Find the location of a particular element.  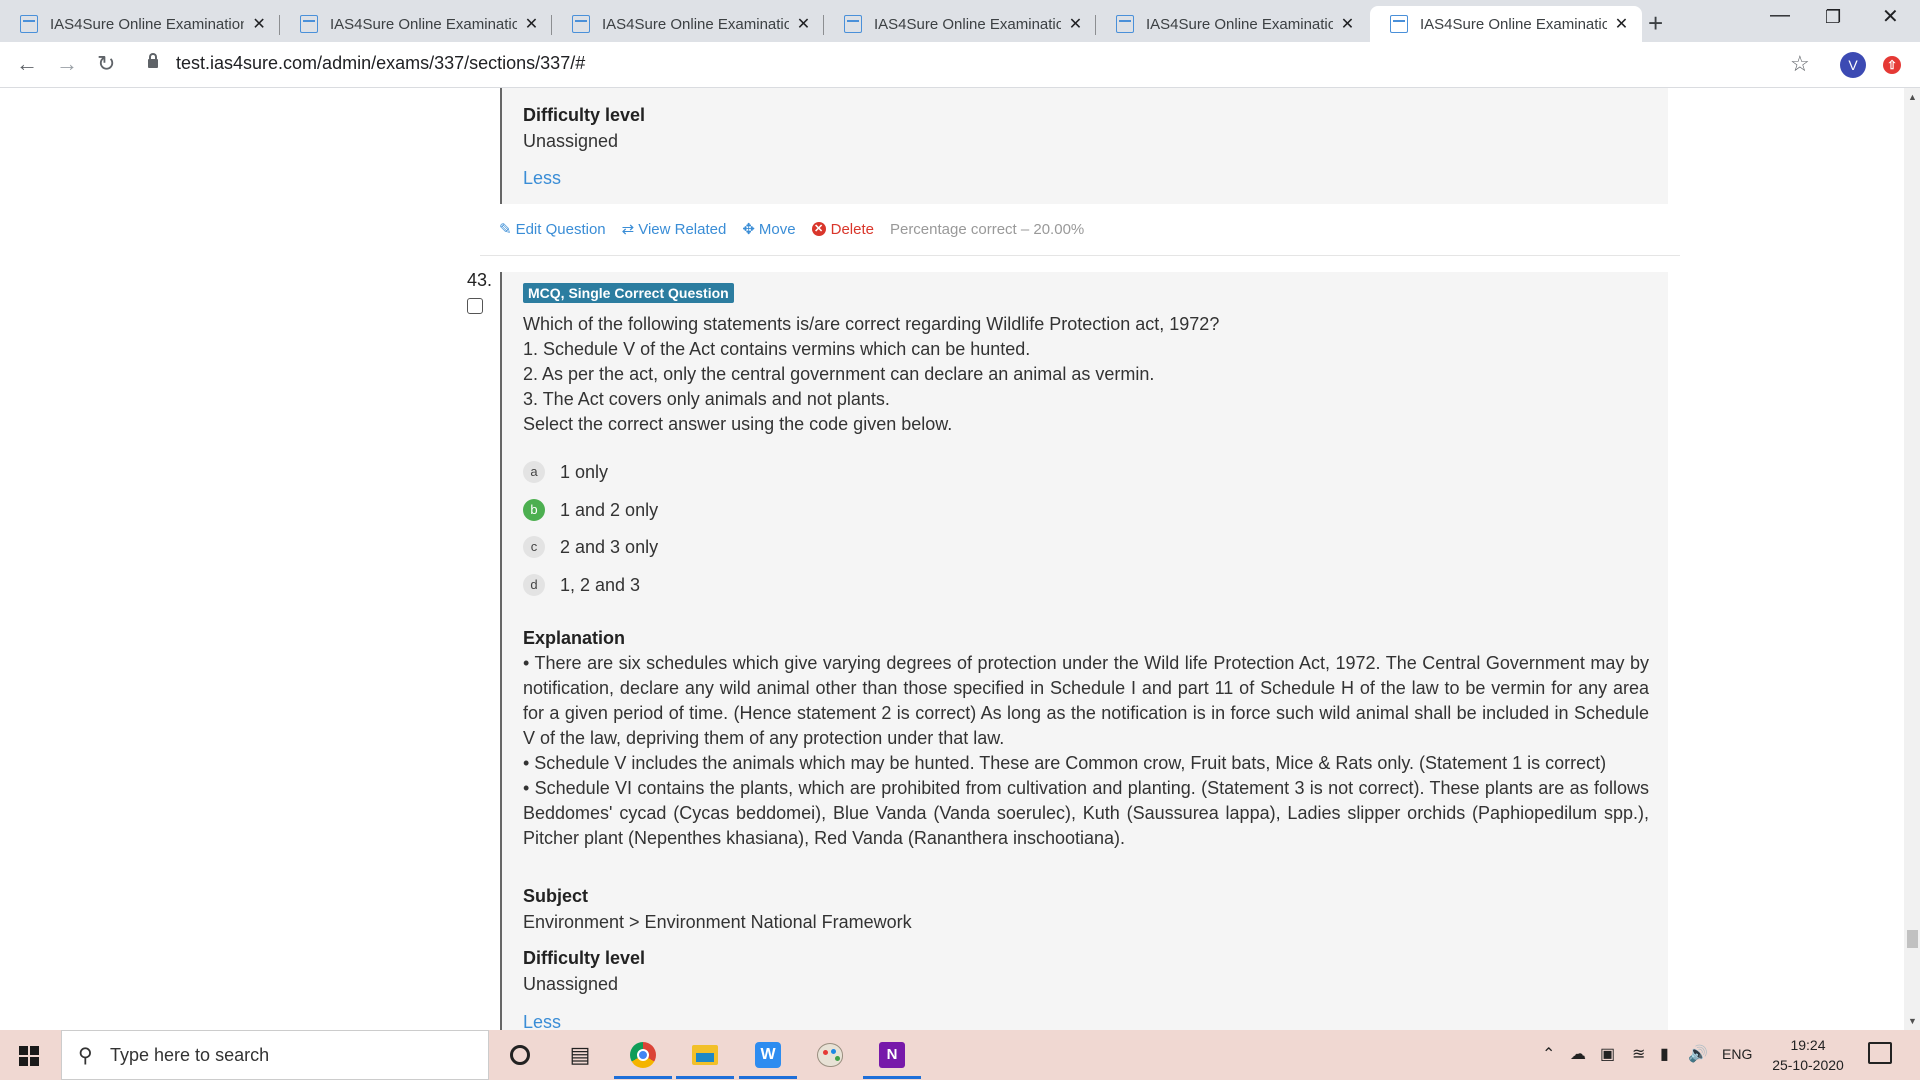

notification-center-icon is located at coordinates (1880, 1053).